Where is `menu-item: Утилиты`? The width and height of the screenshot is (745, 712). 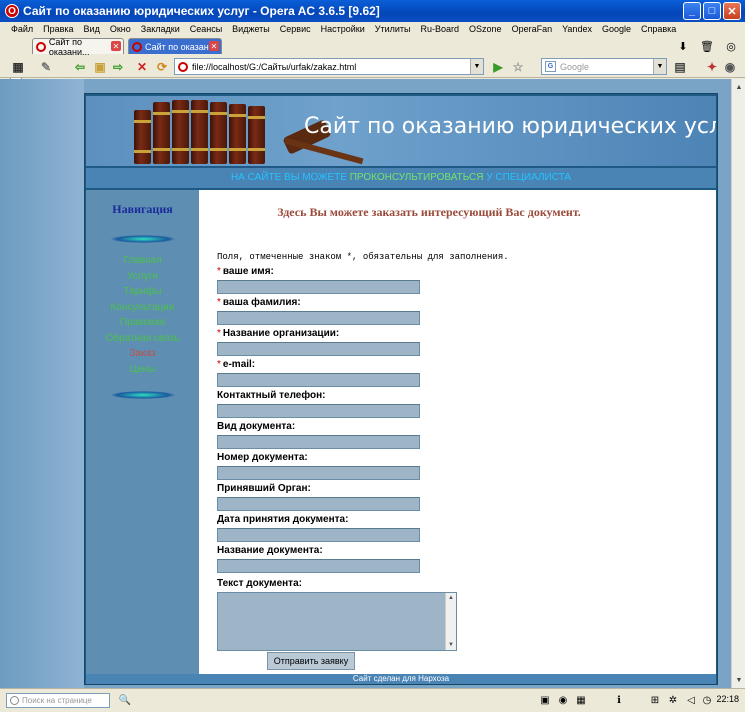 menu-item: Утилиты is located at coordinates (393, 29).